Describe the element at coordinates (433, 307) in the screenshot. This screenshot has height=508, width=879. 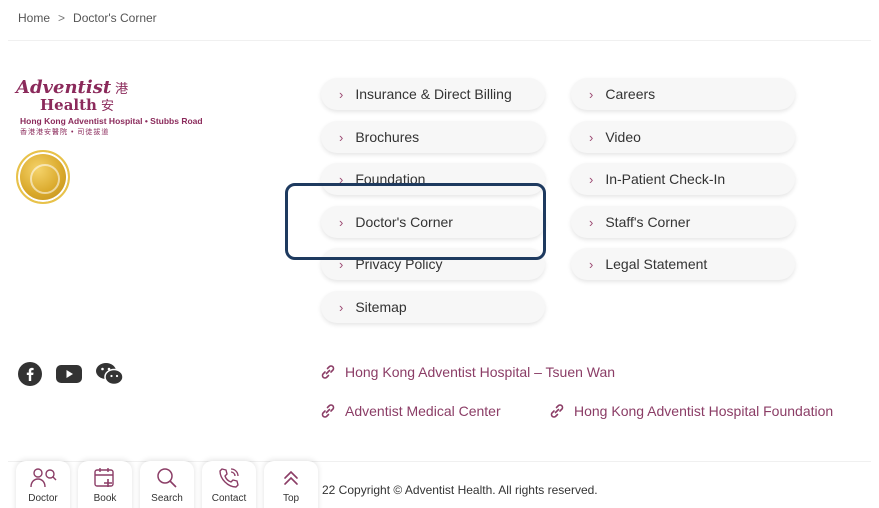
I see `menu-item-sitemap: › Sitemap` at that location.